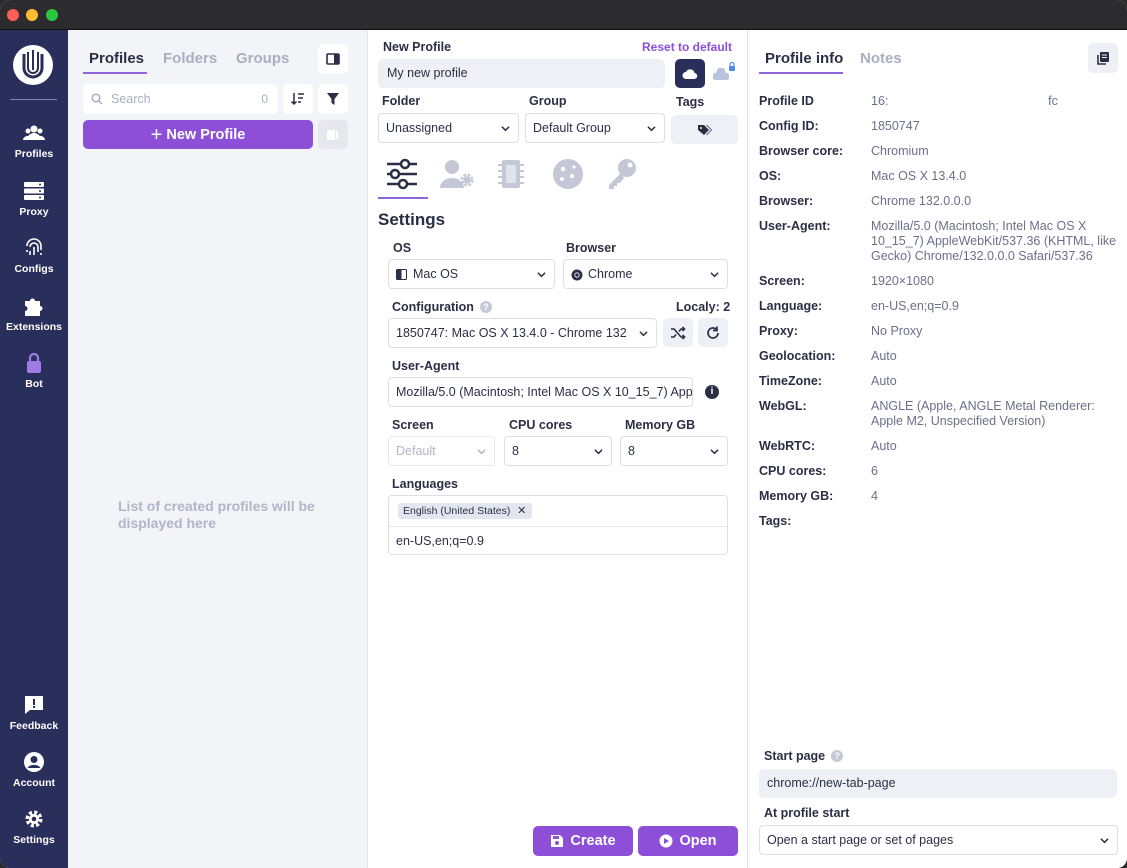  I want to click on group-select: Default Group, so click(595, 128).